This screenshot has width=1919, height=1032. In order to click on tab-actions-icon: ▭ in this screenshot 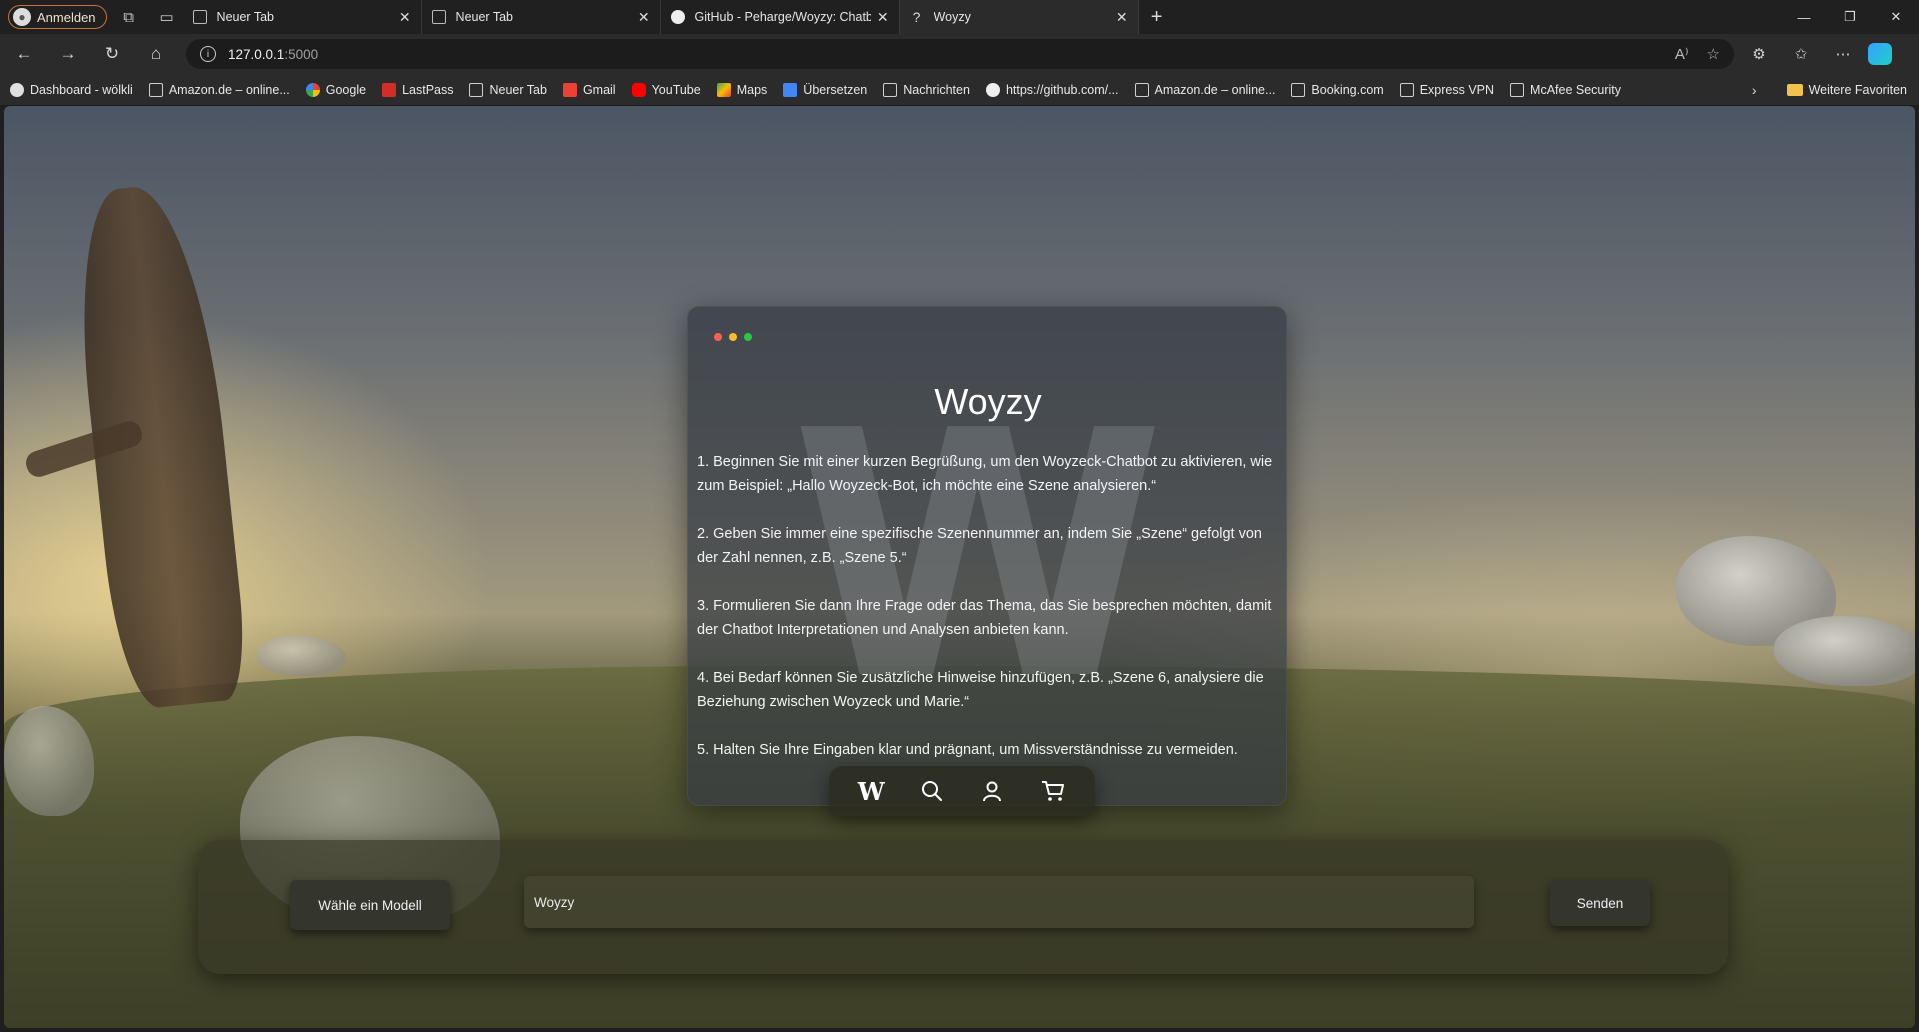, I will do `click(167, 17)`.